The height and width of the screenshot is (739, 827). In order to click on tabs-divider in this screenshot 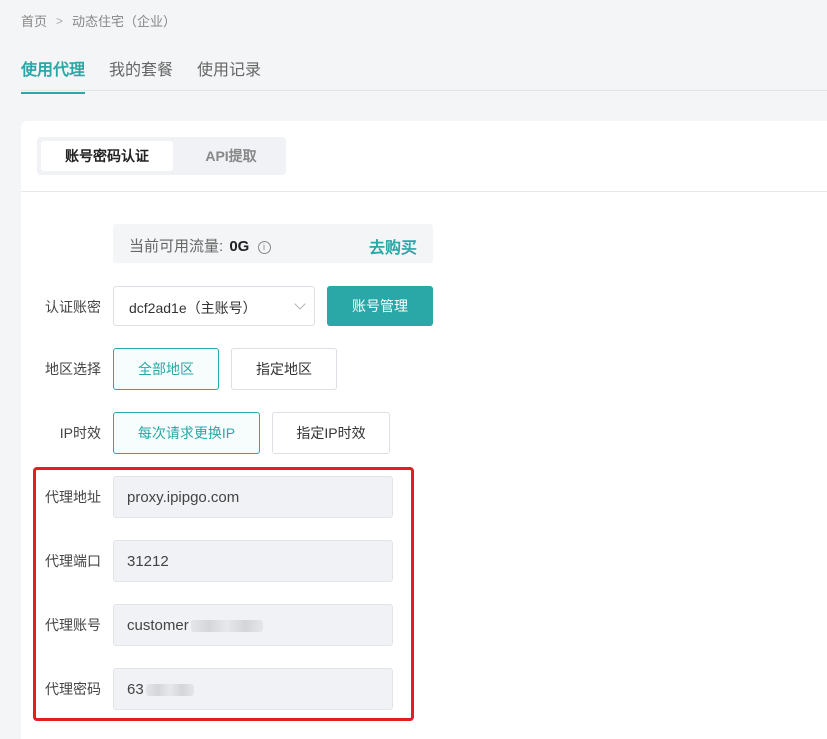, I will do `click(424, 90)`.